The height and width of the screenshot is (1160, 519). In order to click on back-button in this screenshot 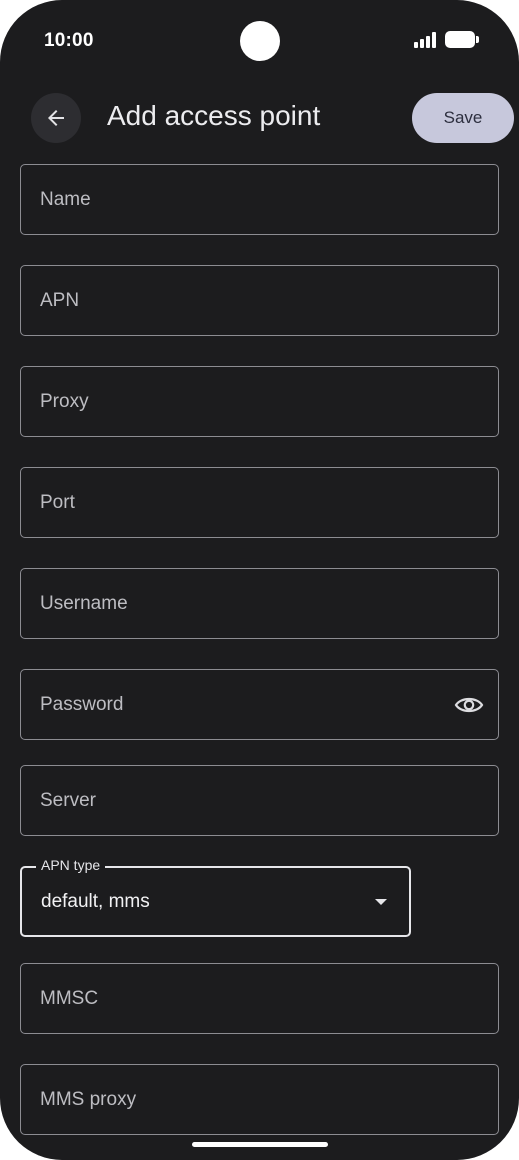, I will do `click(56, 118)`.